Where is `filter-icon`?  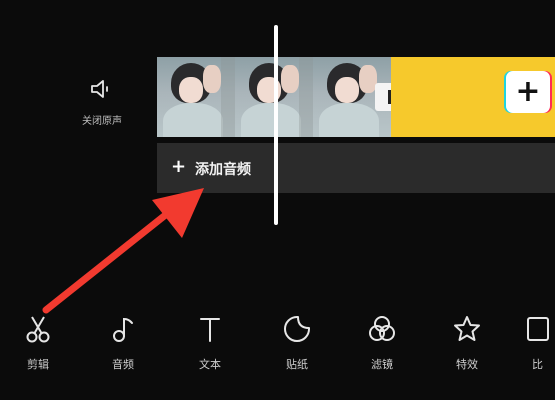
filter-icon is located at coordinates (382, 328).